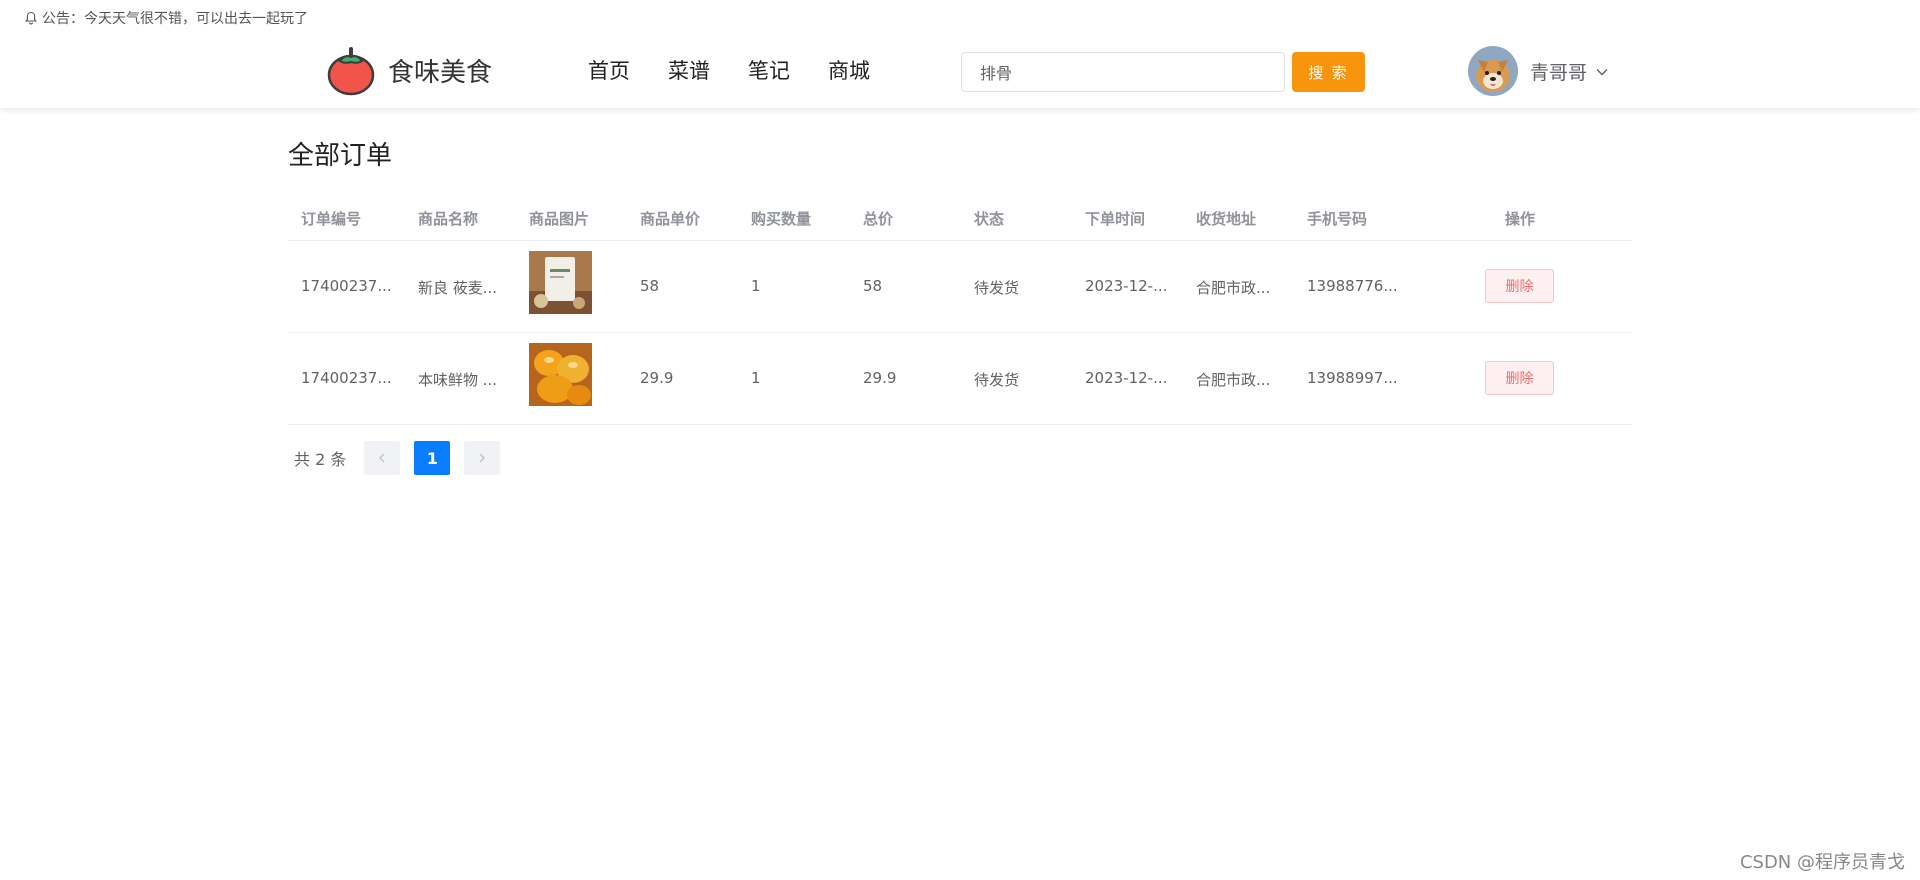 This screenshot has height=880, width=1920. I want to click on brand-name: 食味美食, so click(440, 72).